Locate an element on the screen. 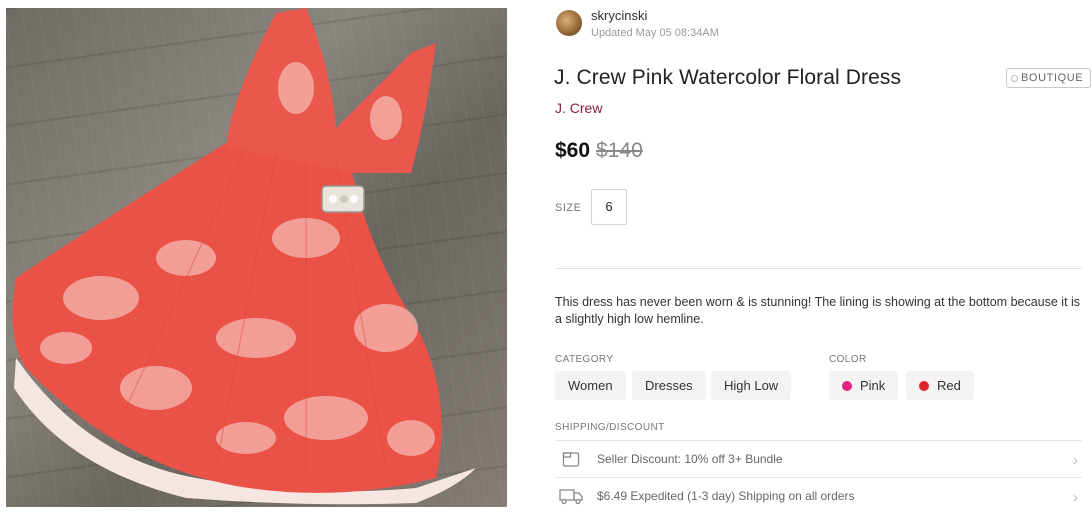 The height and width of the screenshot is (520, 1092). truck-icon is located at coordinates (571, 496).